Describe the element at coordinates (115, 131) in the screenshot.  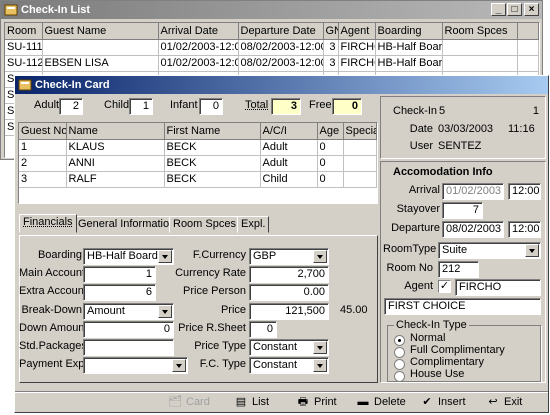
I see `col-name: Name` at that location.